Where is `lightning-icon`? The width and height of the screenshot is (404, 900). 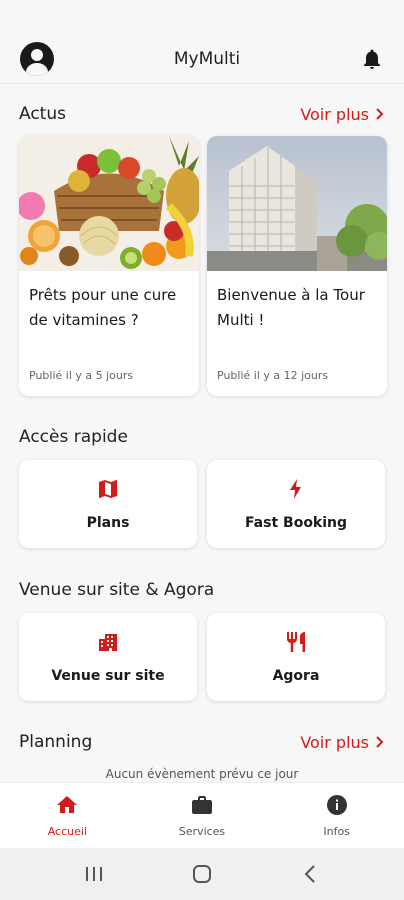
lightning-icon is located at coordinates (295, 489).